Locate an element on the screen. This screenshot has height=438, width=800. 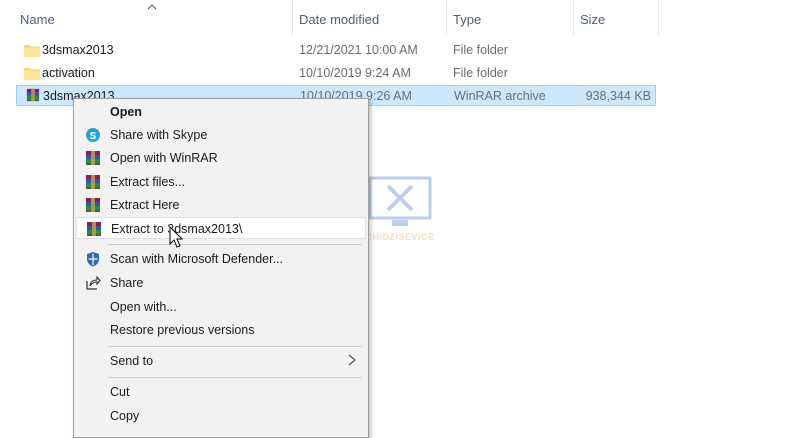
skype-icon: S is located at coordinates (93, 135).